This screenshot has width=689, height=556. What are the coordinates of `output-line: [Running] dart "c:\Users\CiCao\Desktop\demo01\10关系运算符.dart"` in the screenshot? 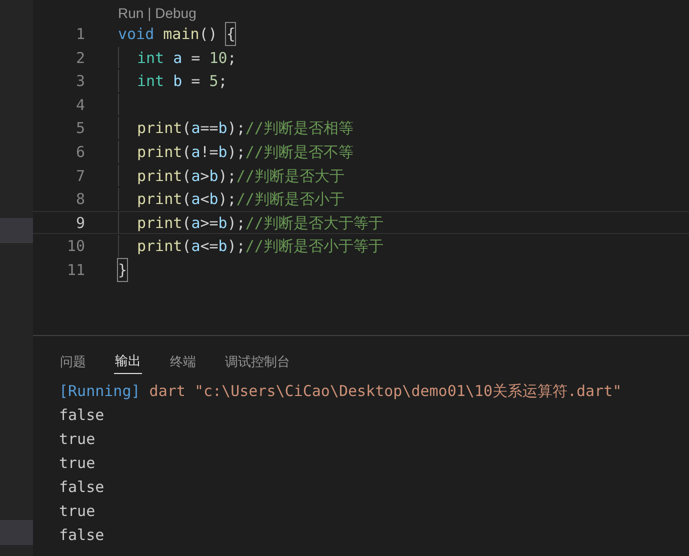 It's located at (341, 391).